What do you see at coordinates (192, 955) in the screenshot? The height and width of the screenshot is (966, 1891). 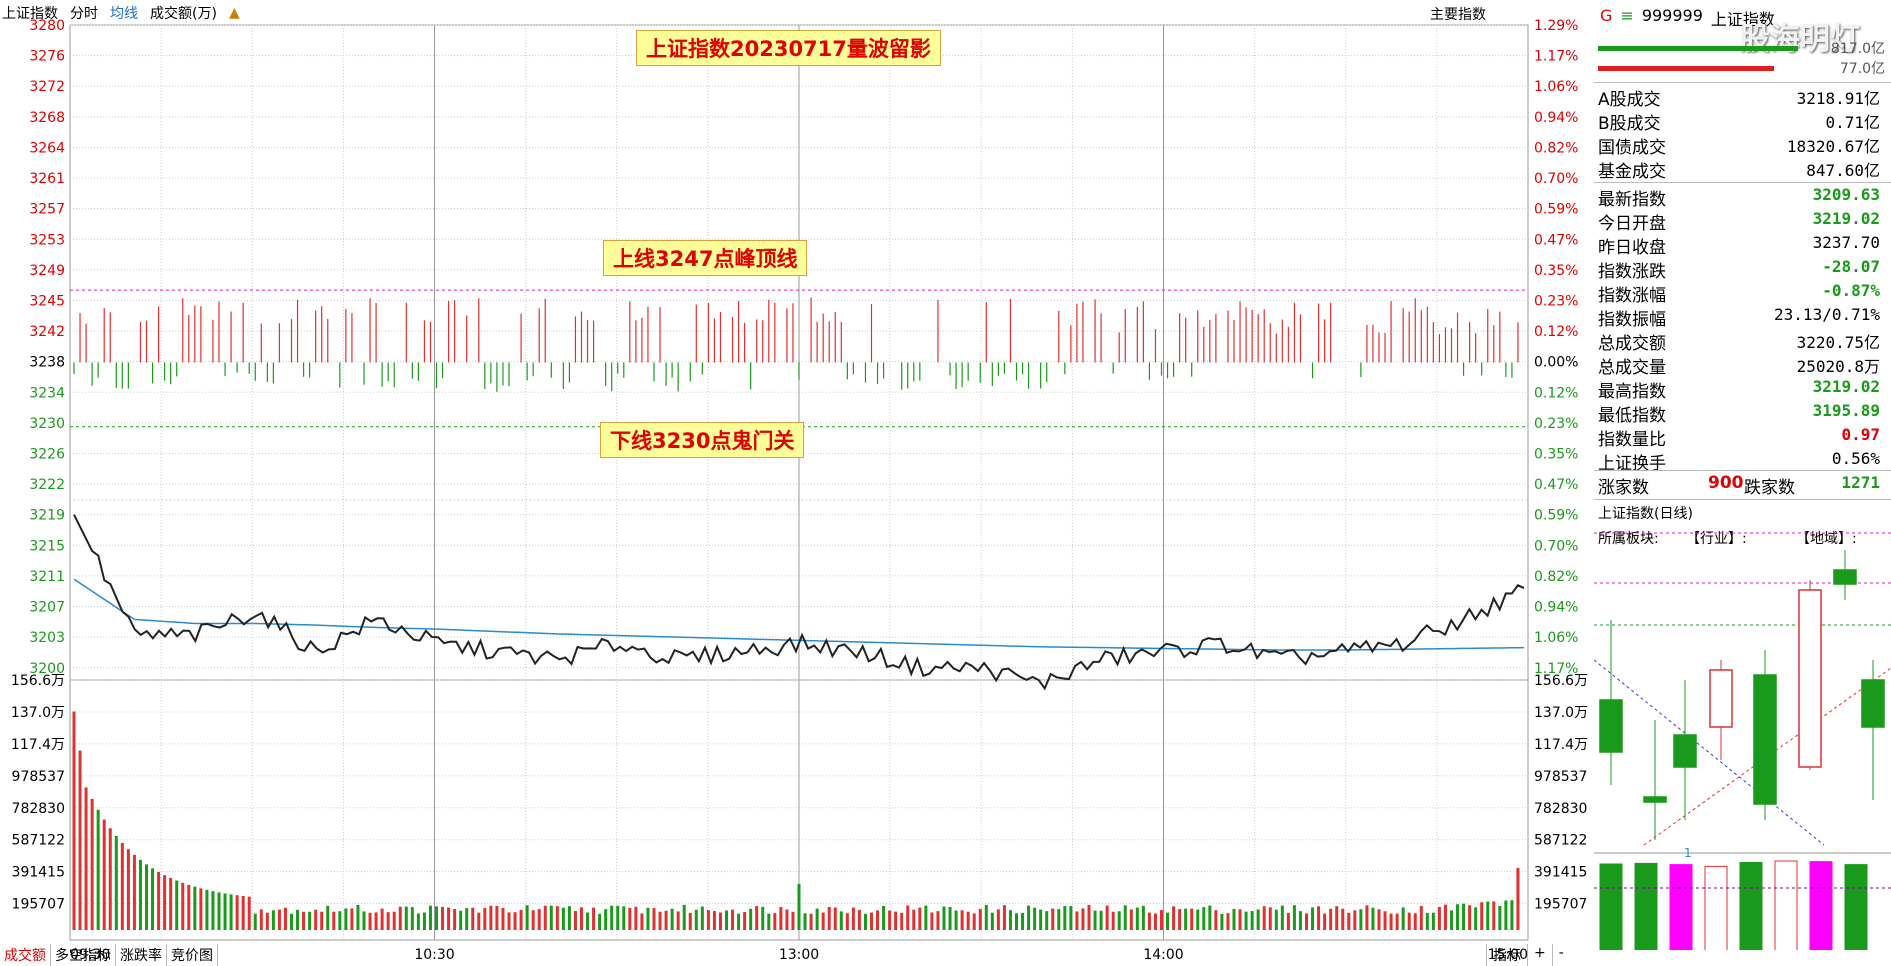 I see `tab-jingjia: 竞价图` at bounding box center [192, 955].